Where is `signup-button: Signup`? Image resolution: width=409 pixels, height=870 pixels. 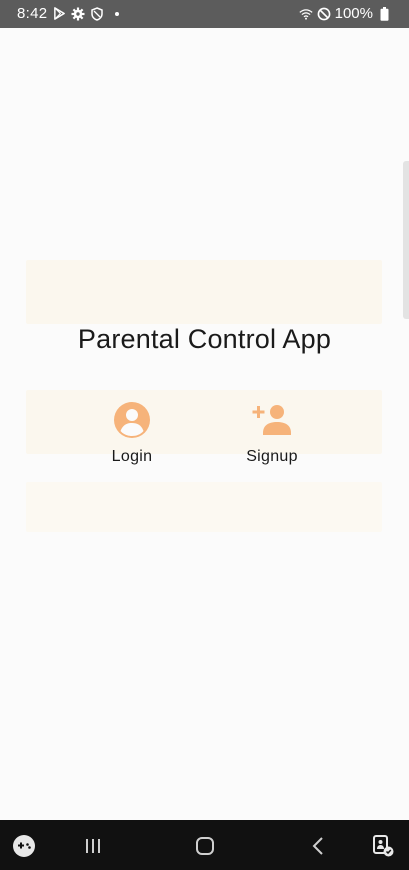 signup-button: Signup is located at coordinates (272, 433).